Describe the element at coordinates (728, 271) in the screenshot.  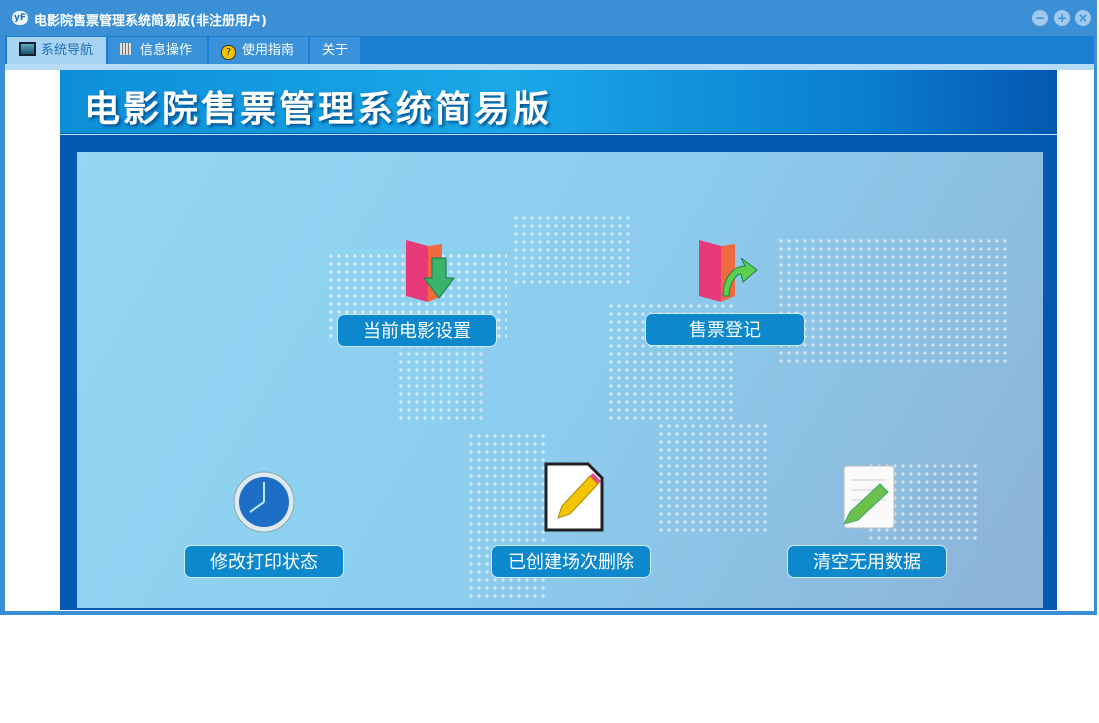
I see `folder-arrow-icon` at that location.